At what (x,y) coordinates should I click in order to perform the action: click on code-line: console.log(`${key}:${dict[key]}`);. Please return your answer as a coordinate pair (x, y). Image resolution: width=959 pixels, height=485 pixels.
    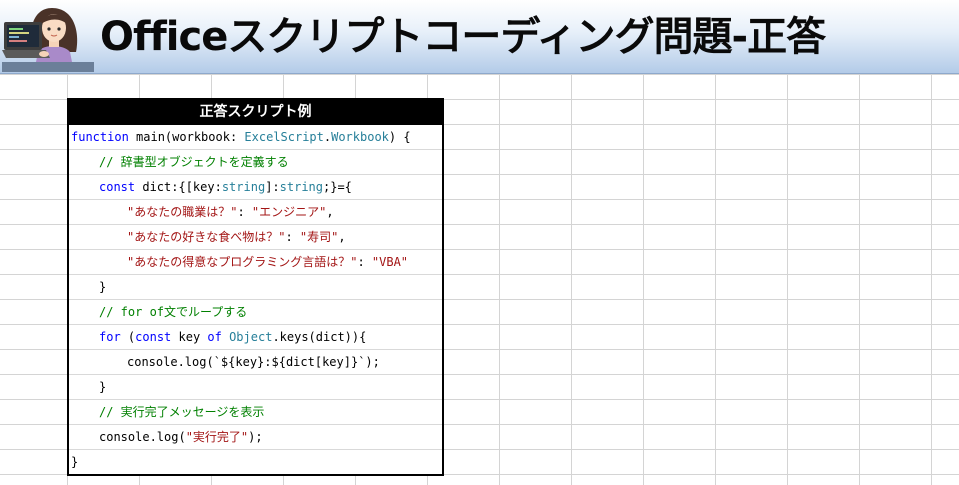
    Looking at the image, I should click on (255, 362).